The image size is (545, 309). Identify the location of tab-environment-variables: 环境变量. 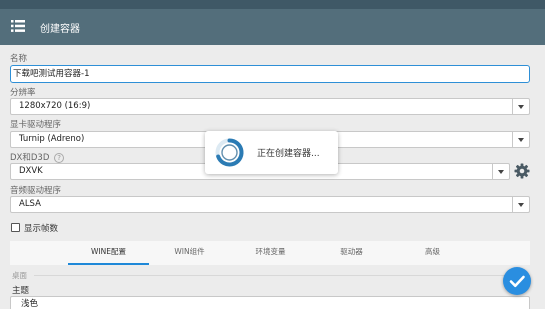
(270, 253).